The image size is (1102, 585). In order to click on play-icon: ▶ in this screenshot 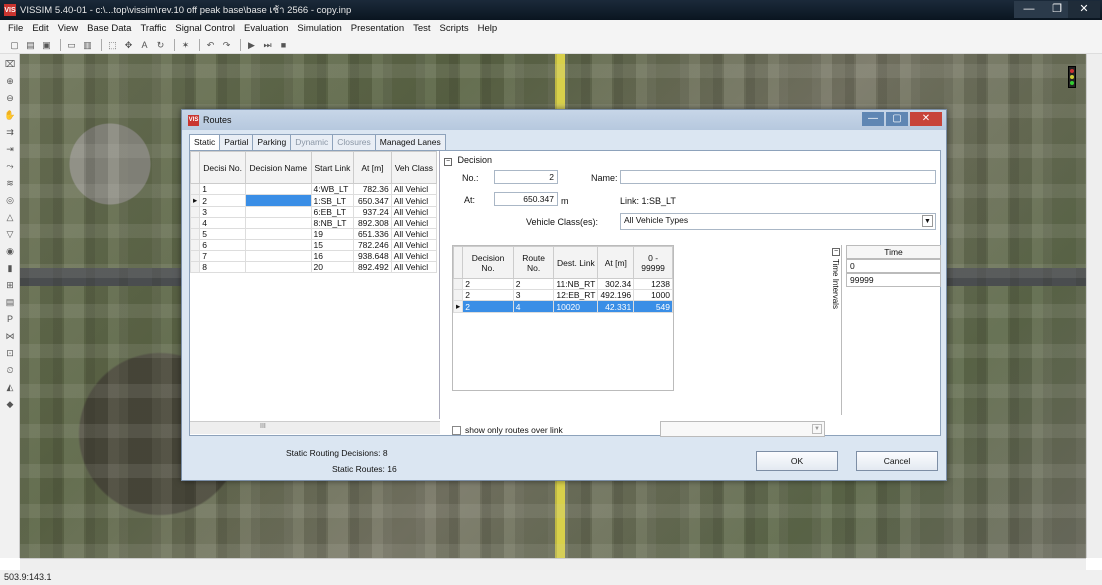, I will do `click(251, 45)`.